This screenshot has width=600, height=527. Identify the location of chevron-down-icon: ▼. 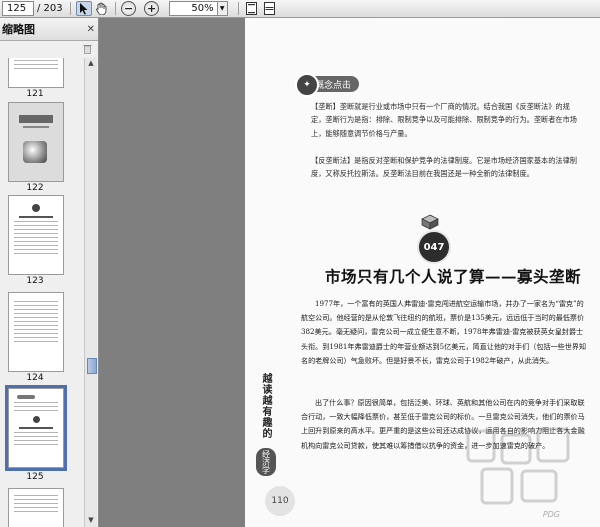
(222, 8).